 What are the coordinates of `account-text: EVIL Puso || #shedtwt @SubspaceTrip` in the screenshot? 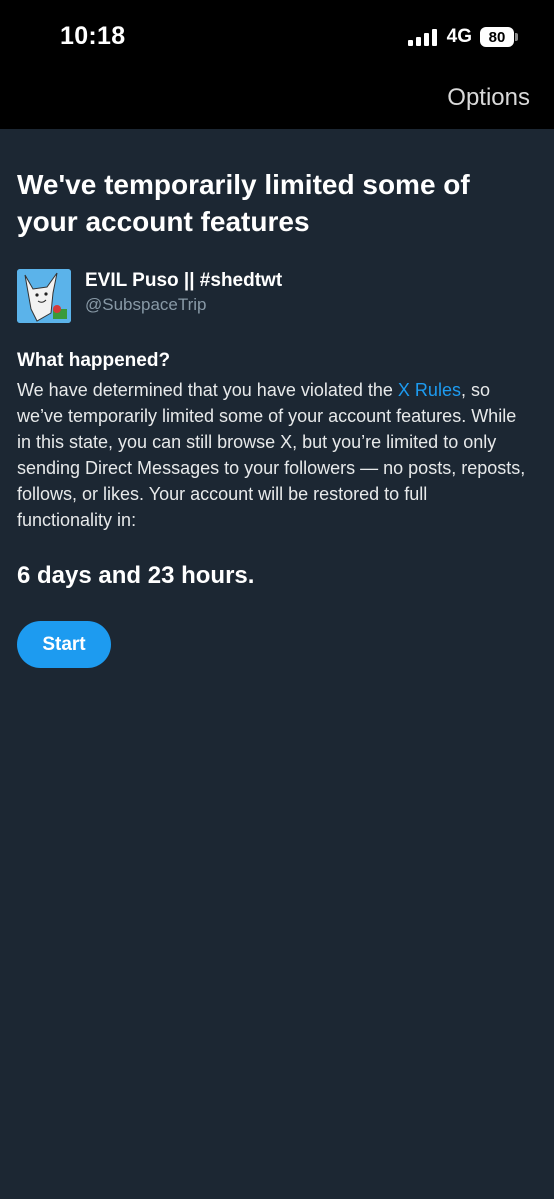 It's located at (183, 293).